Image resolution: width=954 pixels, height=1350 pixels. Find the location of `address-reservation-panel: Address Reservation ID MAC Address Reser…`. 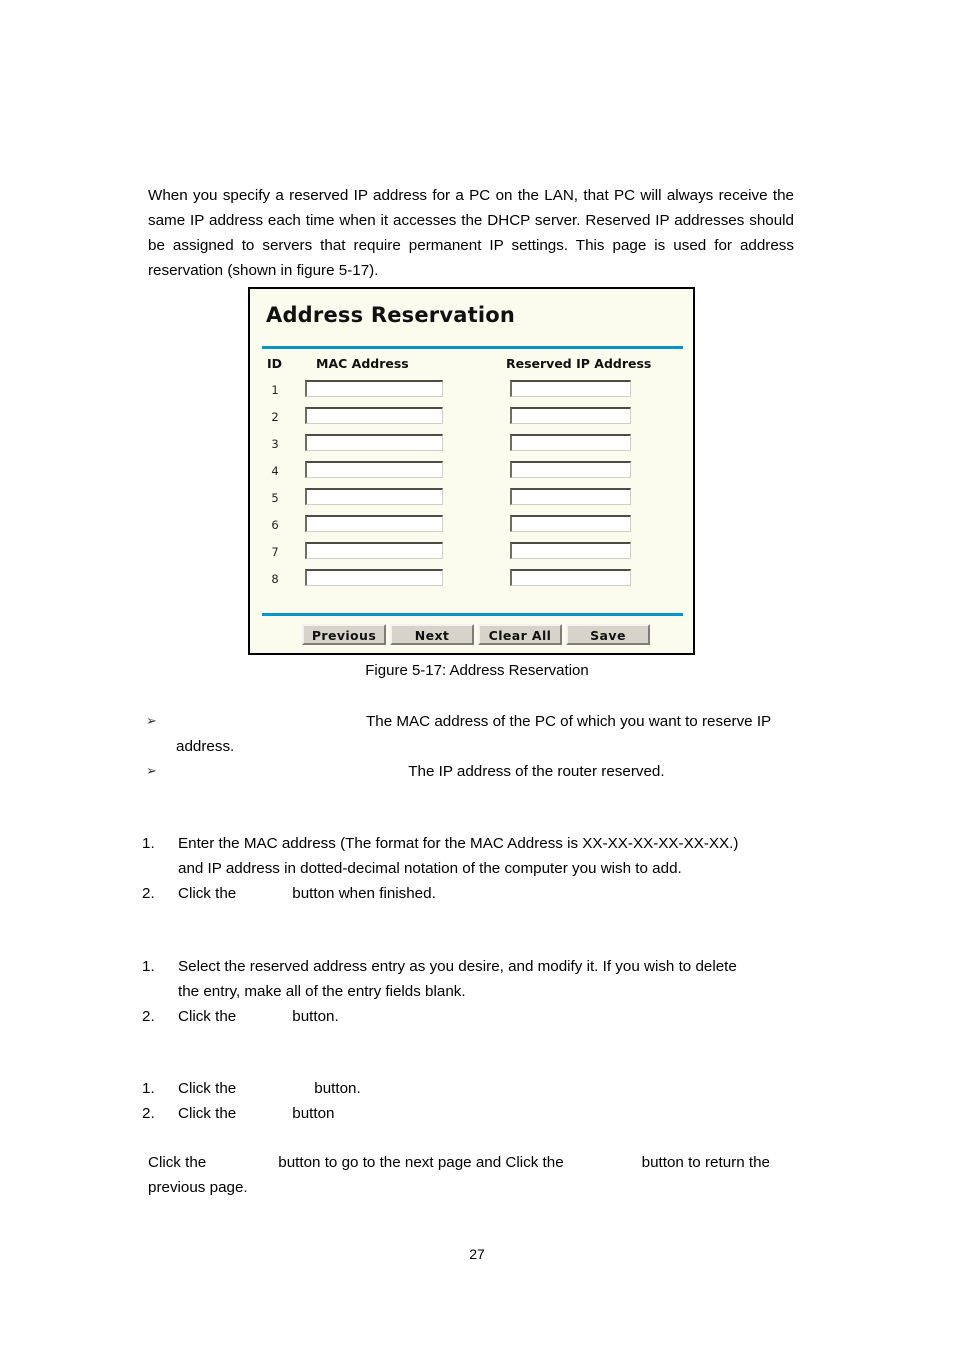

address-reservation-panel: Address Reservation ID MAC Address Reser… is located at coordinates (471, 471).